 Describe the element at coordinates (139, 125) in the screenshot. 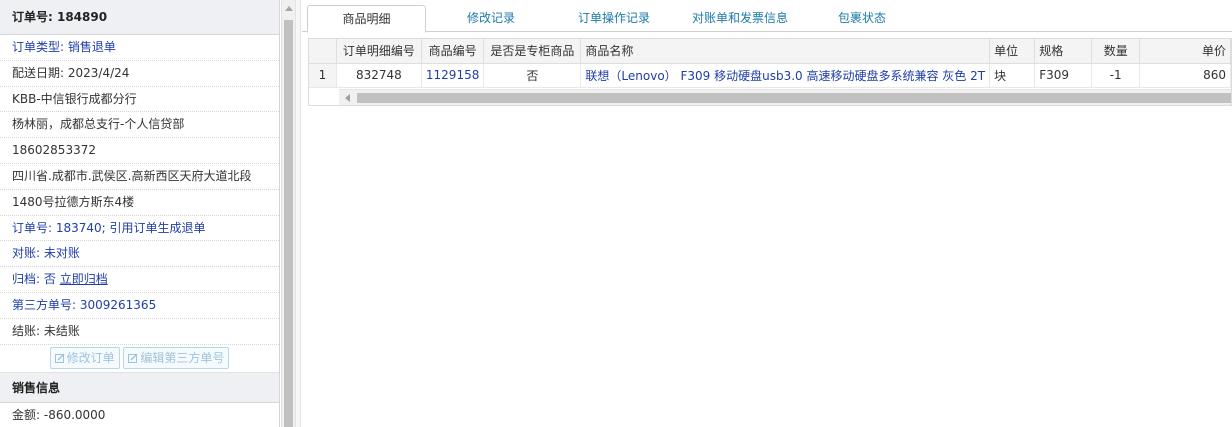

I see `customer-contact: 杨林丽，成都总支行-个人信贷部` at that location.